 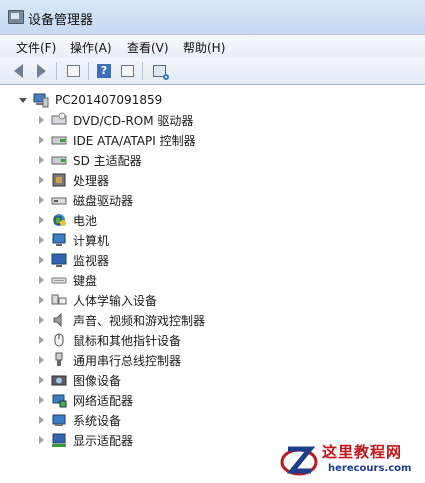 I want to click on tree-item: 监视器, so click(x=73, y=260).